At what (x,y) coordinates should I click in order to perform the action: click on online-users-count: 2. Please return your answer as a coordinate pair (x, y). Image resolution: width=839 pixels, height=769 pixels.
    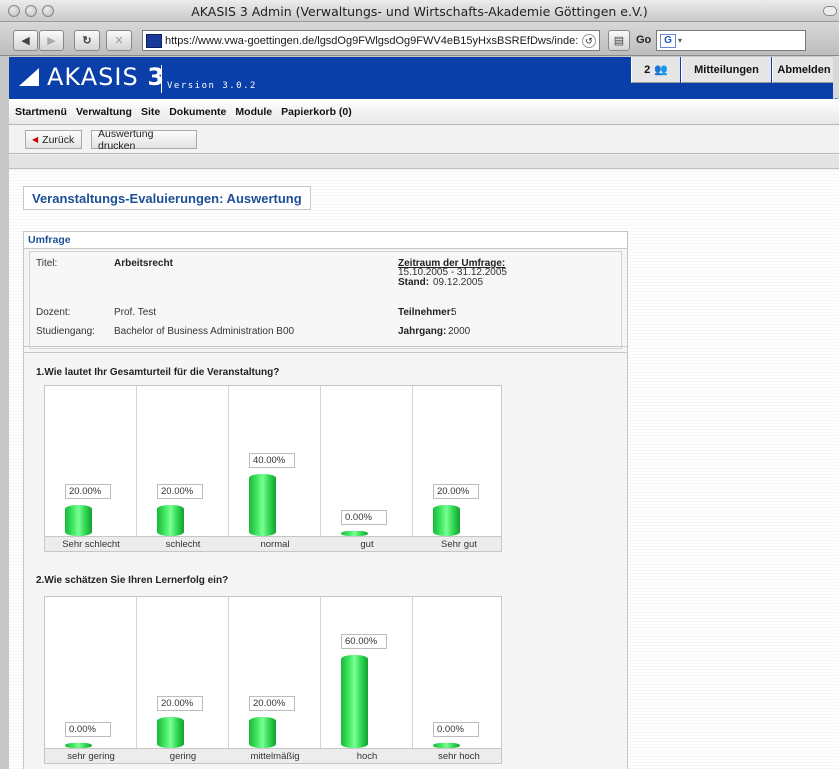
    Looking at the image, I should click on (647, 69).